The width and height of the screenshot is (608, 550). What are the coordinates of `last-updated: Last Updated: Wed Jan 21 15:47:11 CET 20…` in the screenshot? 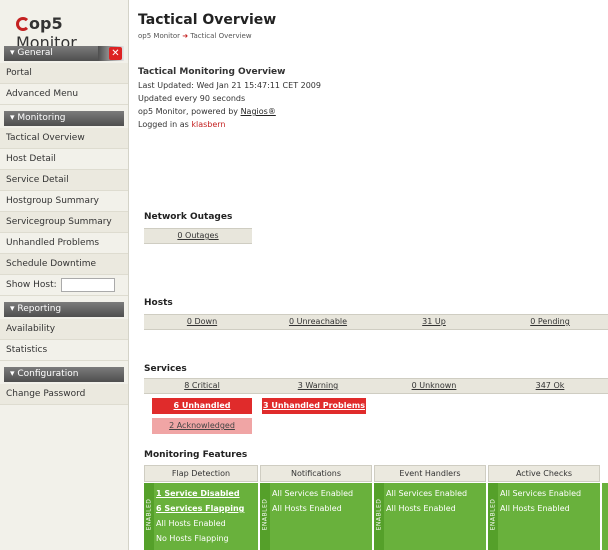 It's located at (229, 85).